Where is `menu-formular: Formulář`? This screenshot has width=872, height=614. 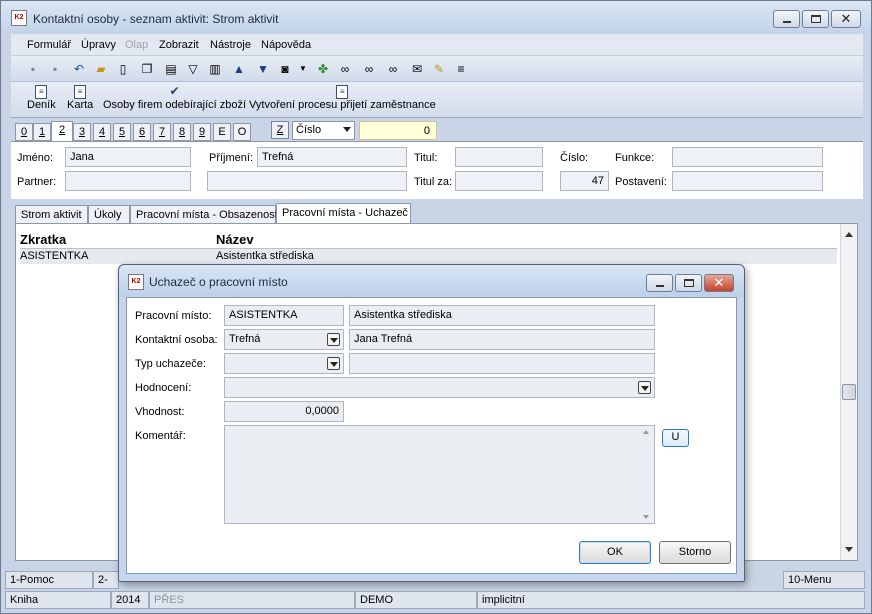
menu-formular: Formulář is located at coordinates (49, 45).